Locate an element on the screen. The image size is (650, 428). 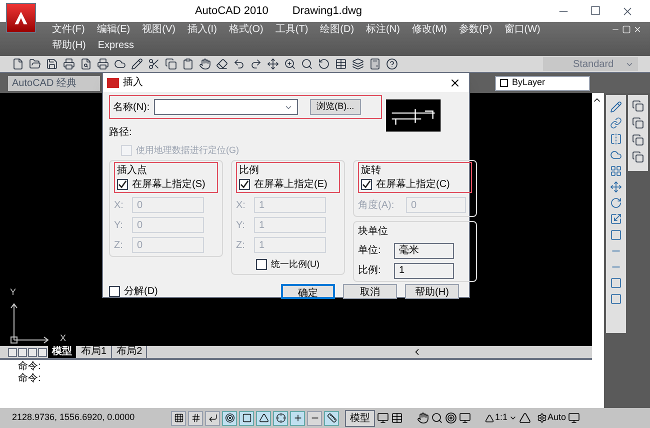
copy-icon is located at coordinates (171, 64).